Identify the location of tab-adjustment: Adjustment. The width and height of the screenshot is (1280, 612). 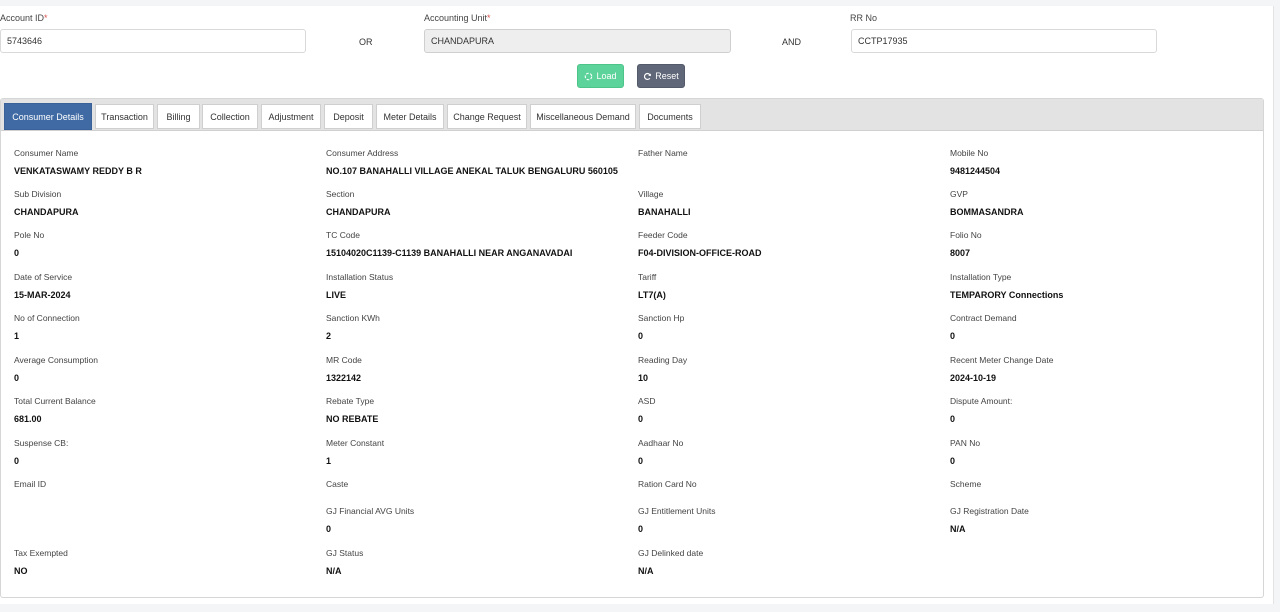
(291, 116).